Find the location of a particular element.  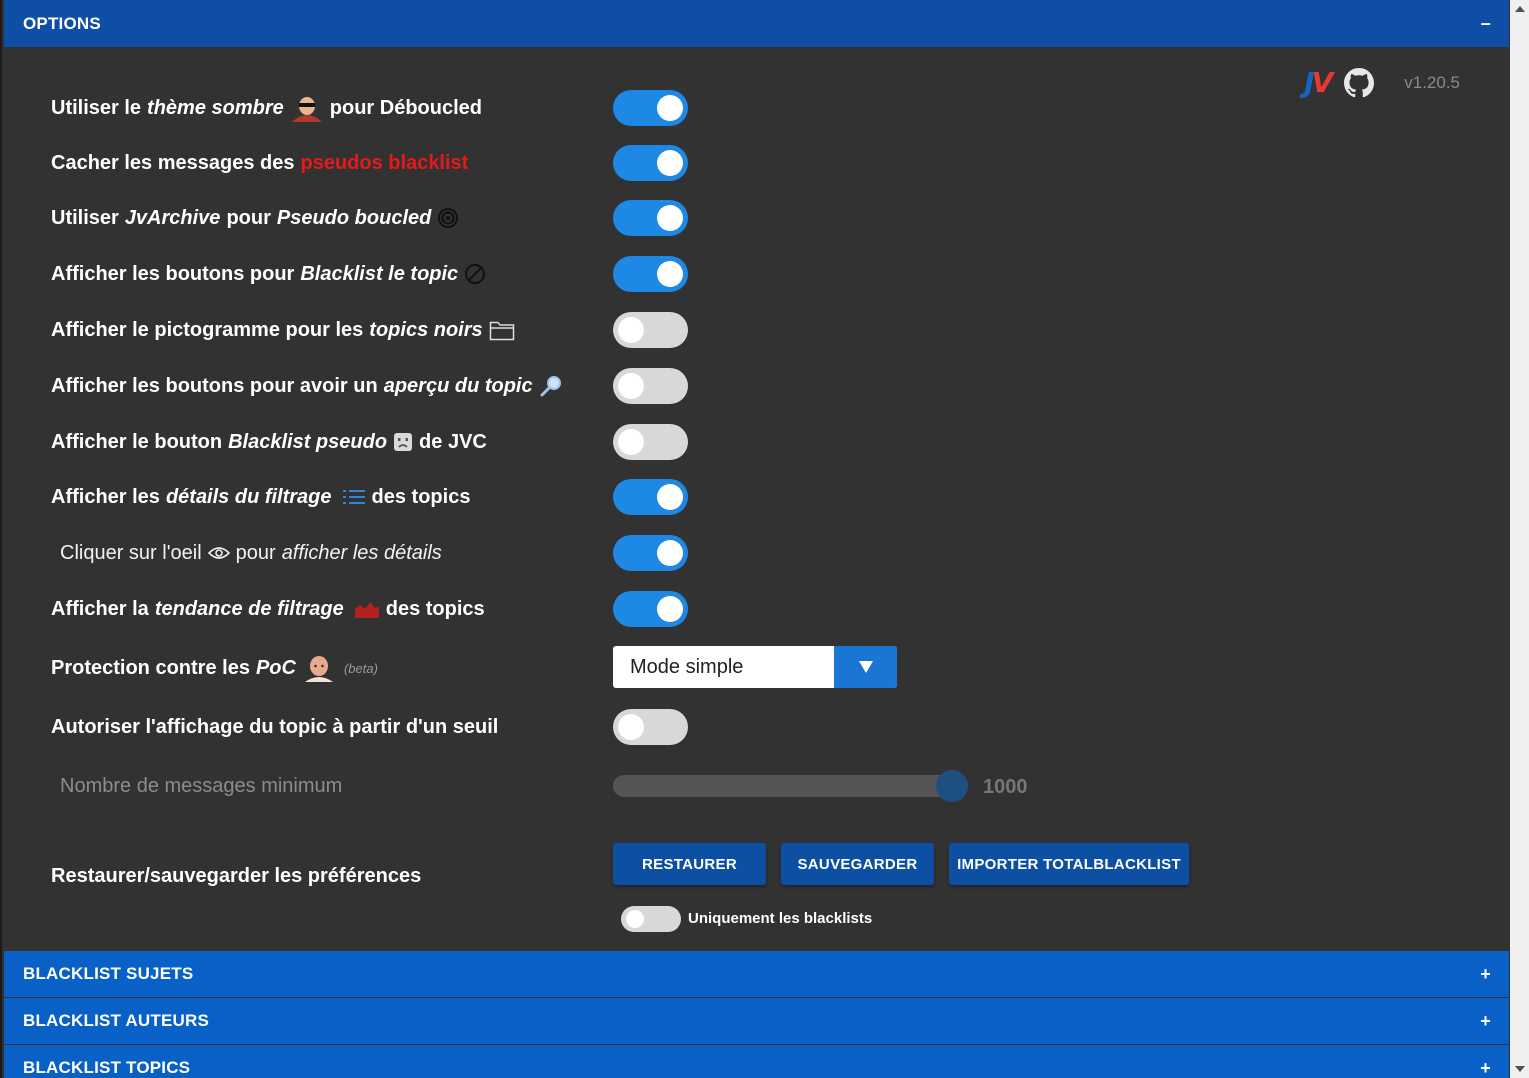

option-row-jvarchive: Utiliser JvArchive pour Pseudo boucled is located at coordinates (601, 218).